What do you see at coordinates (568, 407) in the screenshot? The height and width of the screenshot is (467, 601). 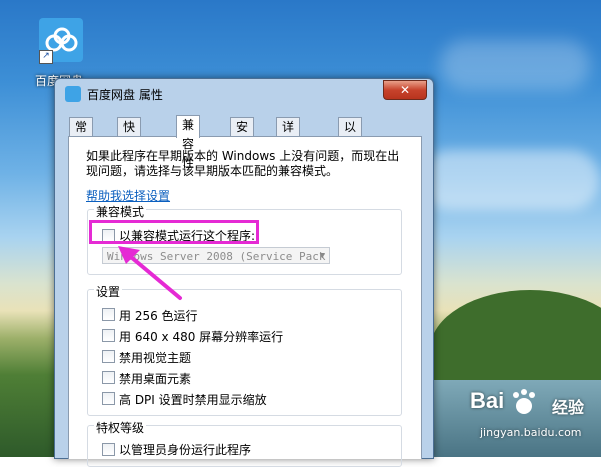 I see `watermark-brand-suffix: 经验` at bounding box center [568, 407].